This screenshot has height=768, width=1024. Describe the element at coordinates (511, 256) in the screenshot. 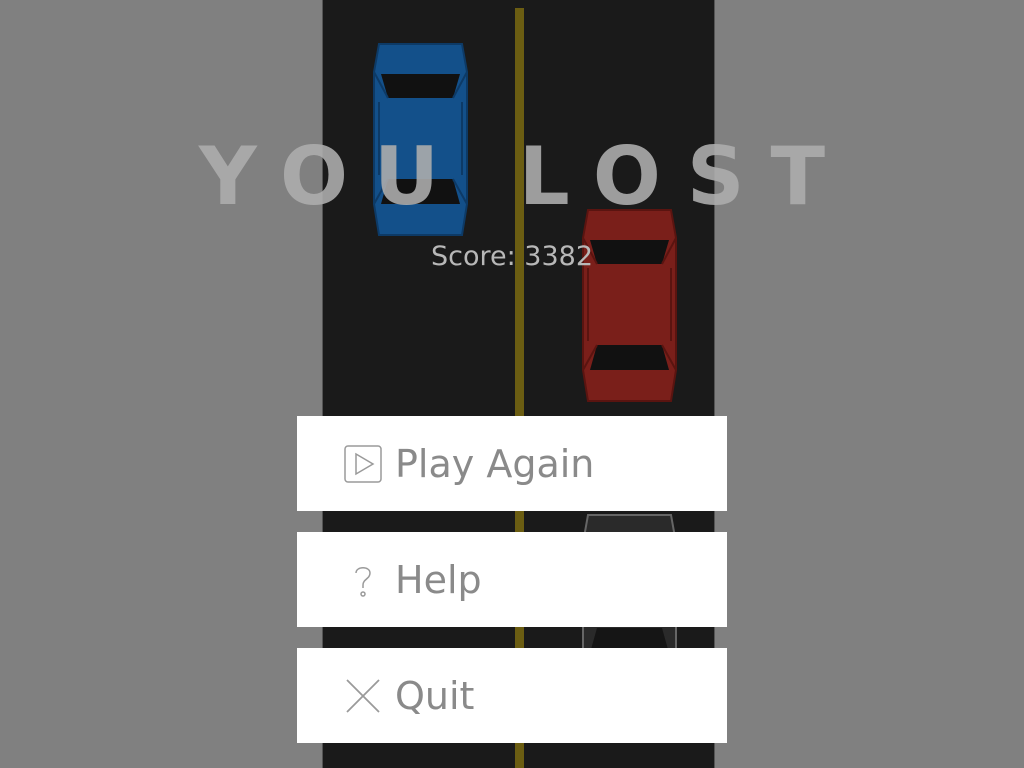

I see `score-text: Score: 3382` at that location.